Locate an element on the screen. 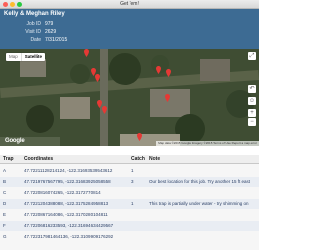  header-trap: Trap is located at coordinates (8, 159).